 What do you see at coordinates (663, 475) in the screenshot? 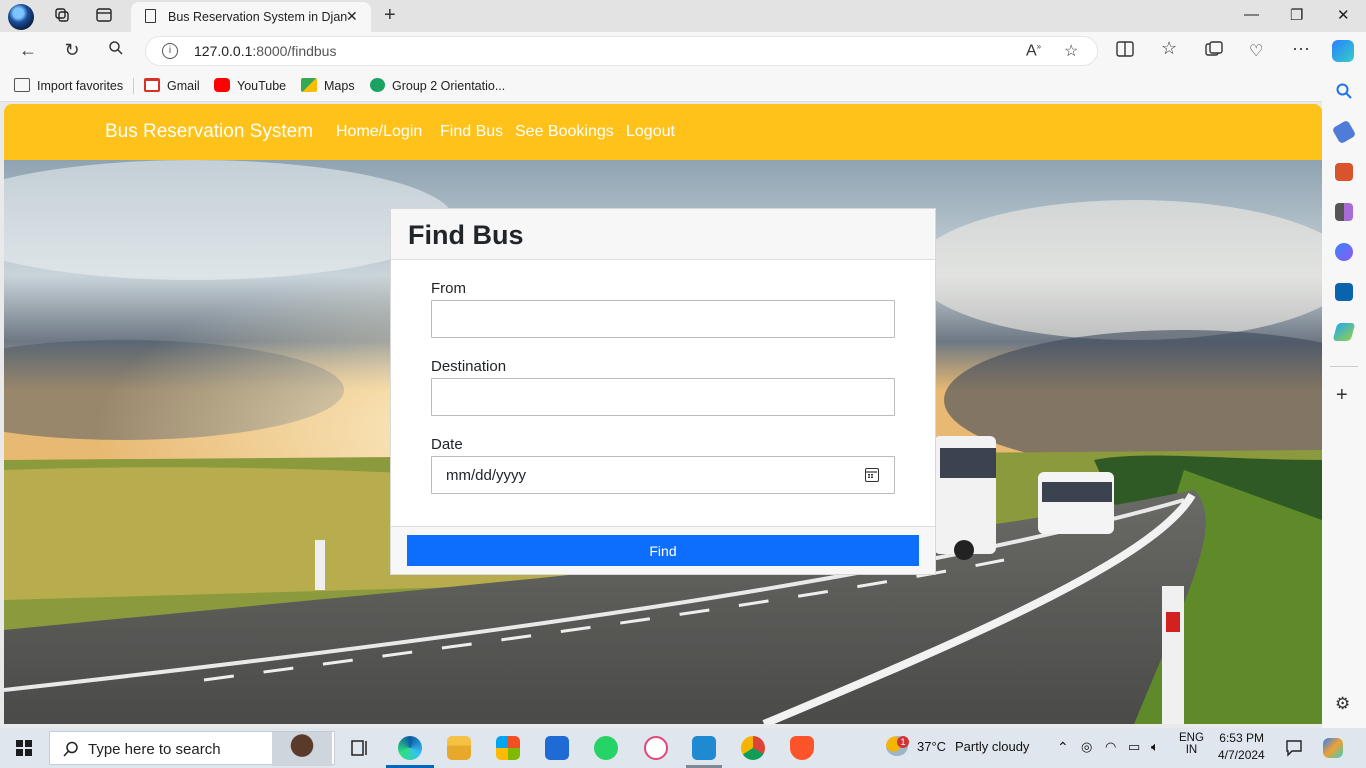
I see `date-input: mm/dd/yyyy` at bounding box center [663, 475].